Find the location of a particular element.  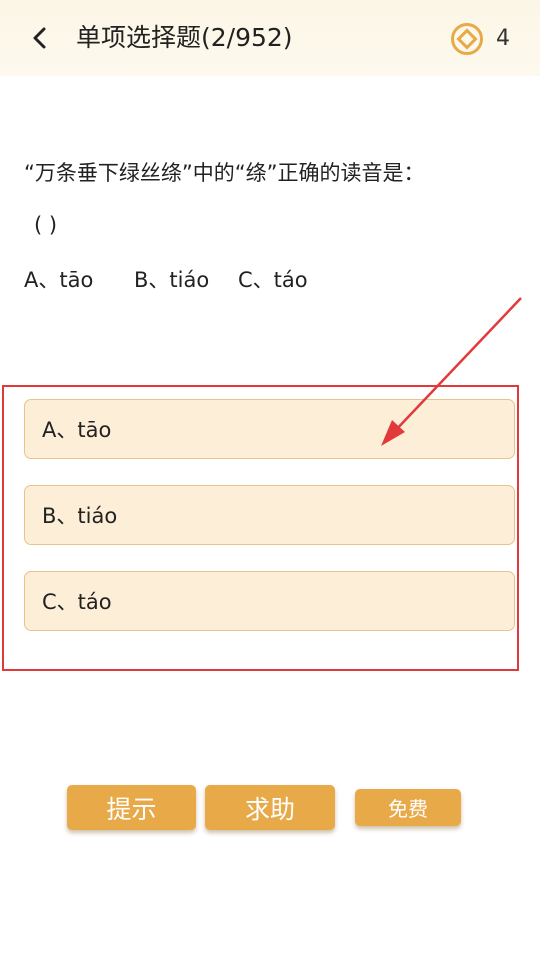

option-a-label: A、tāo is located at coordinates (77, 430).